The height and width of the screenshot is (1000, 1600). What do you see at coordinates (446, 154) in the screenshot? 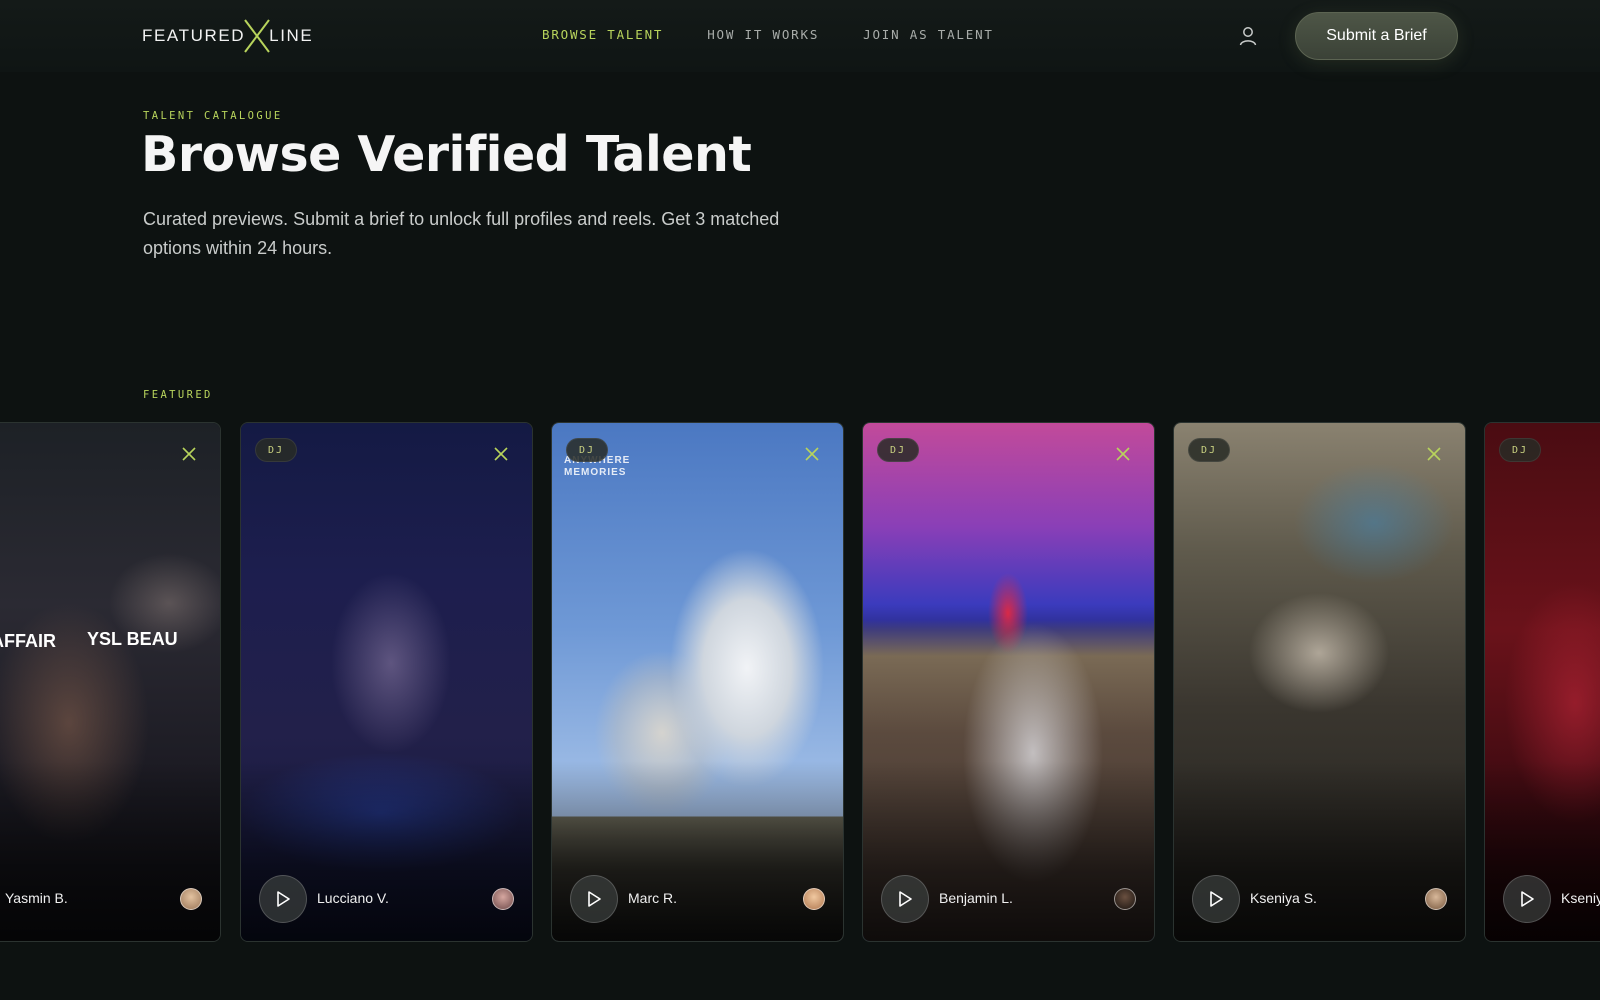
I see `page-title: Browse Verified Talent` at bounding box center [446, 154].